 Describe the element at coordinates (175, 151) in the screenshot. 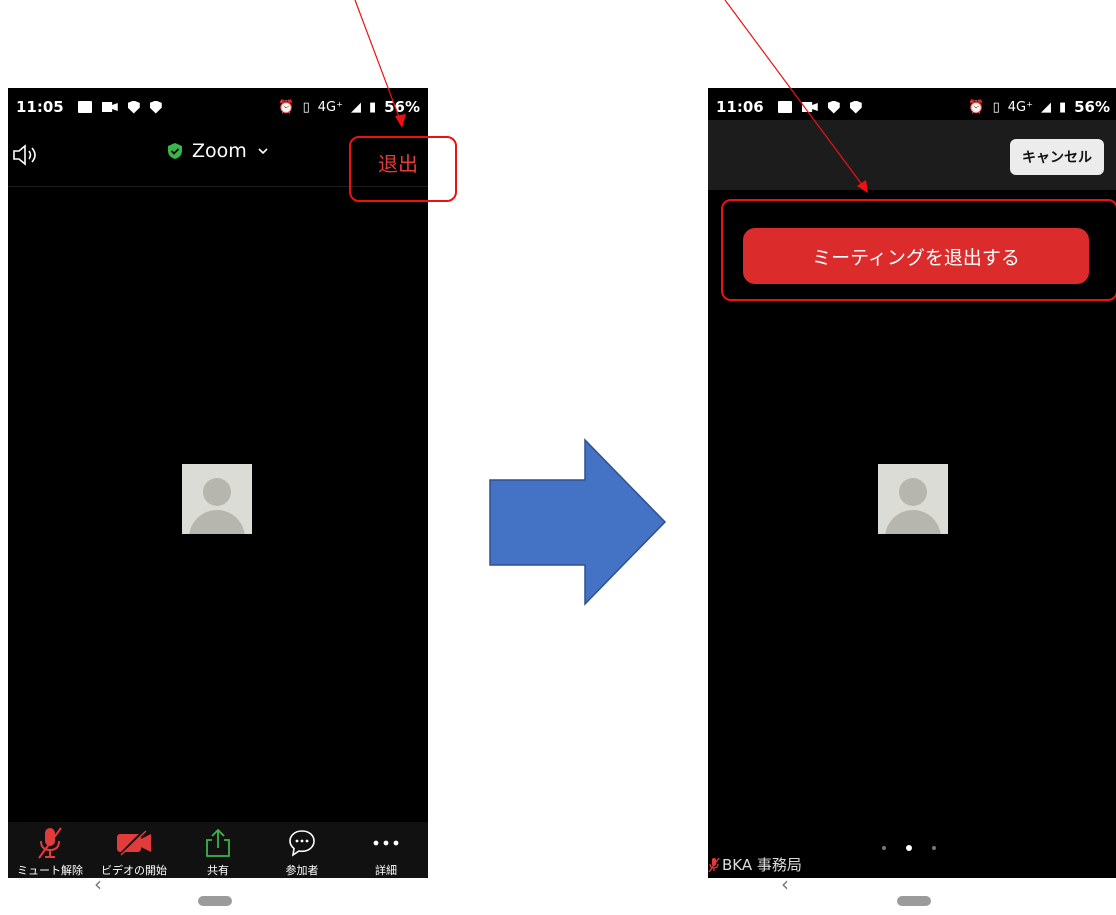

I see `encryption-shield-icon` at that location.